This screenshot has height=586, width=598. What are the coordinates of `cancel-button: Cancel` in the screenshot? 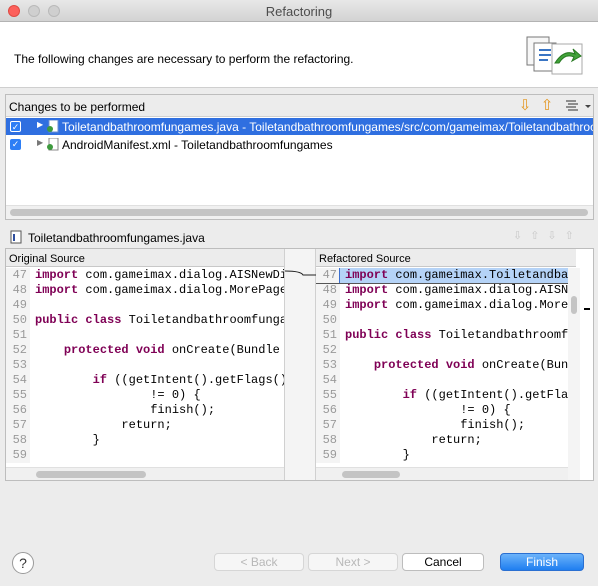 It's located at (443, 562).